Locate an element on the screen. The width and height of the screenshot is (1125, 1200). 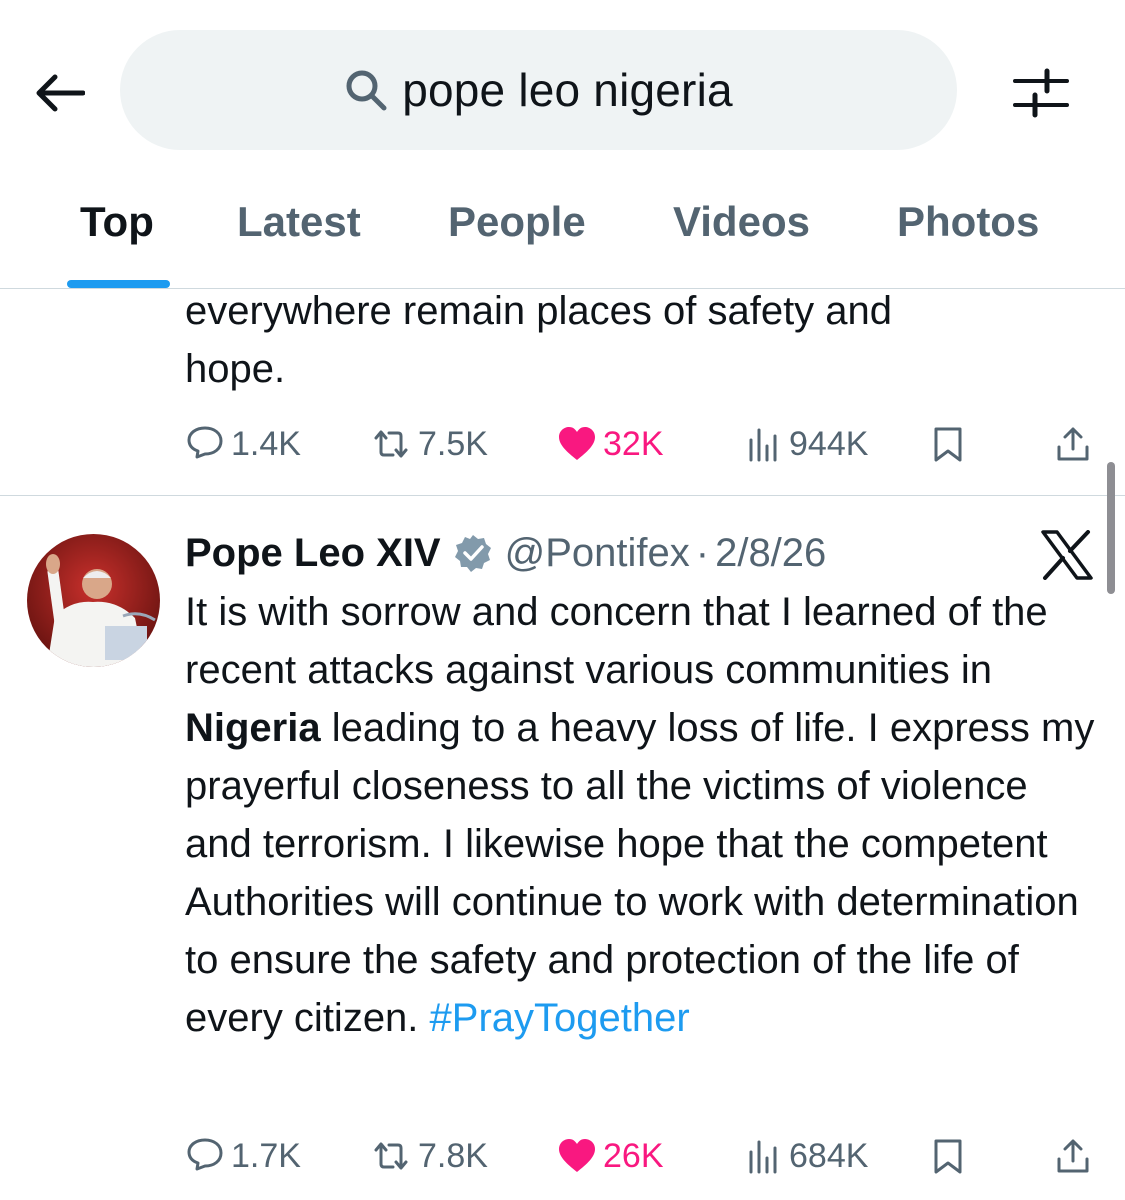
like-count: 32K is located at coordinates (633, 443).